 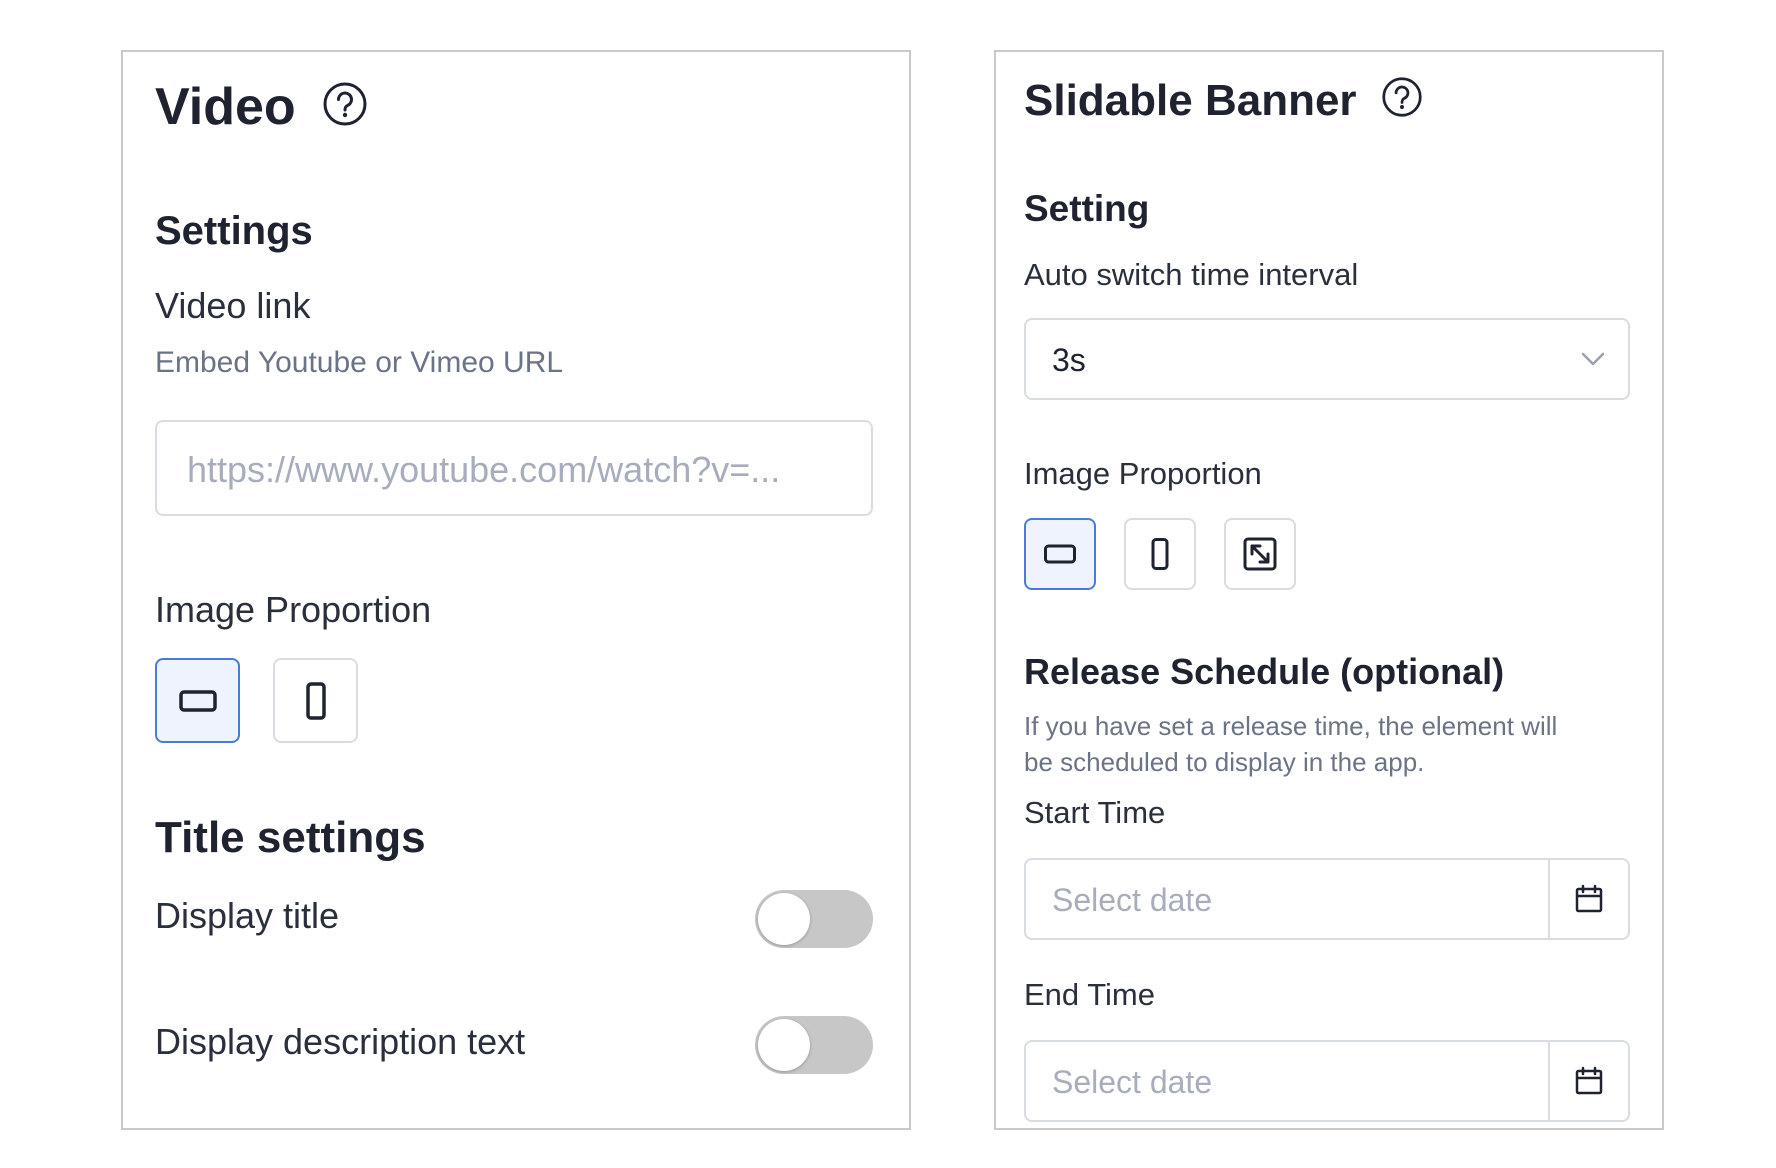 What do you see at coordinates (340, 1041) in the screenshot?
I see `display-description-label: Display description text` at bounding box center [340, 1041].